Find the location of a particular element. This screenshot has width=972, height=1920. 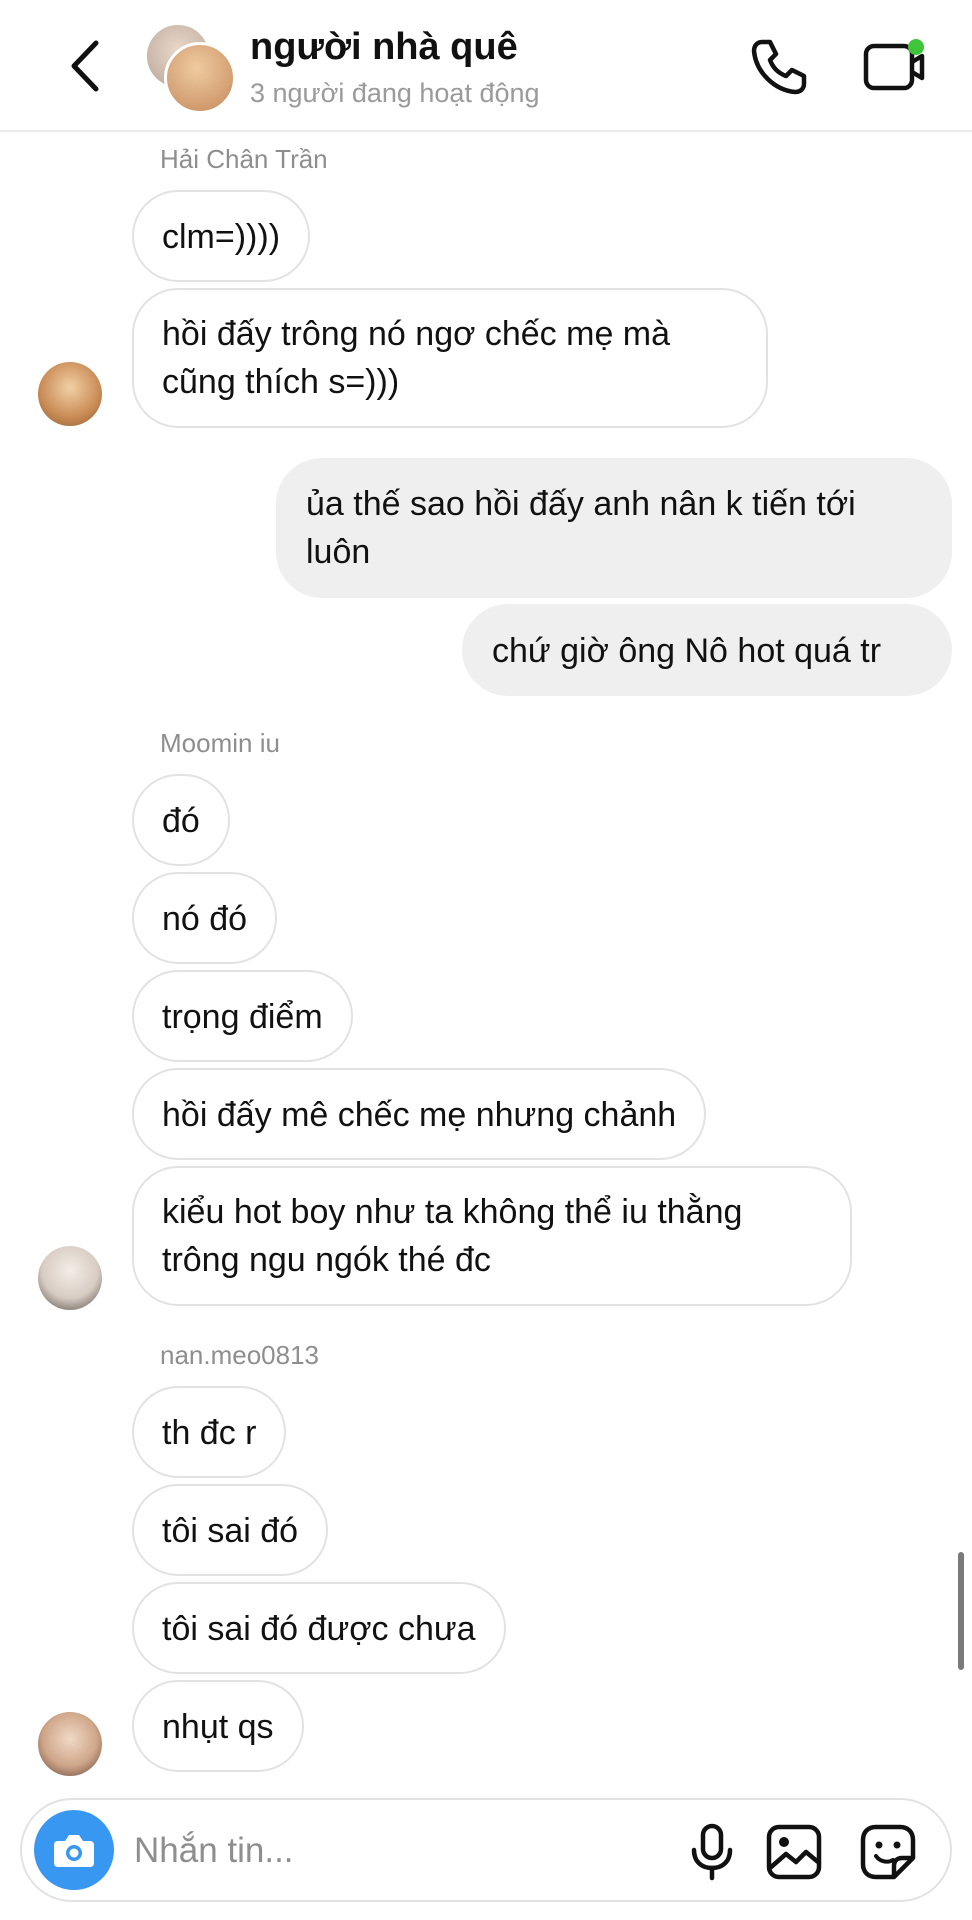

gallery-button is located at coordinates (794, 1852).